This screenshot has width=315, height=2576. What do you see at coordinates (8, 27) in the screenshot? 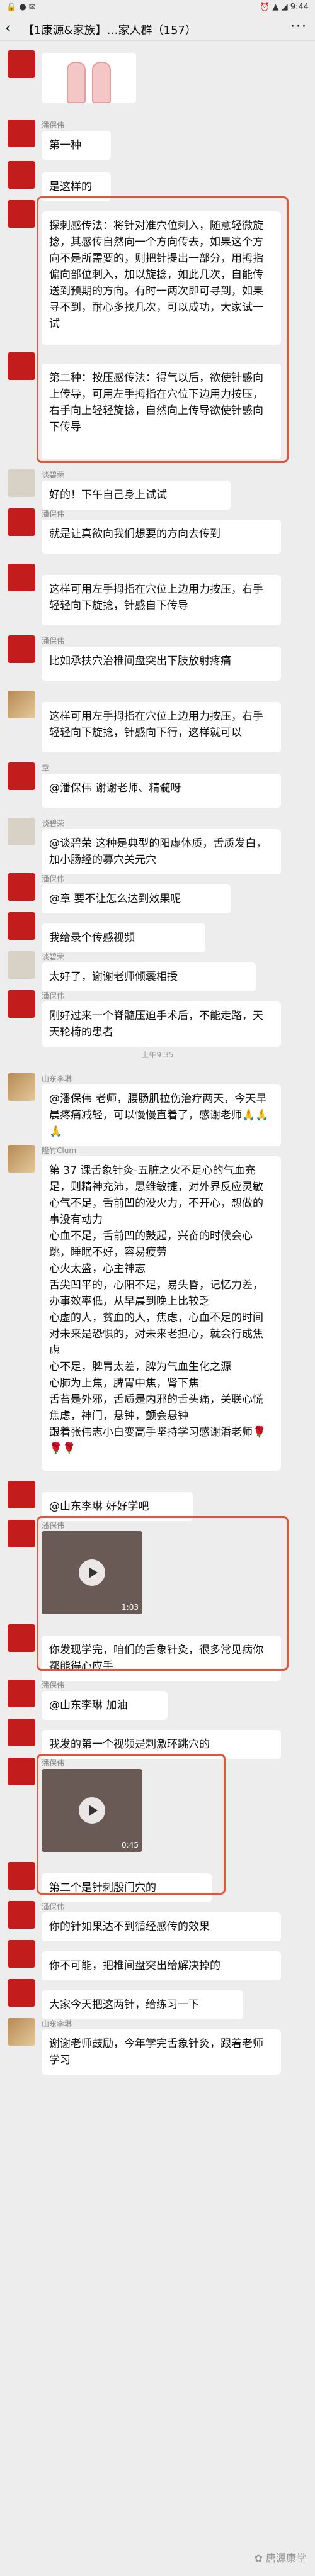
I see `back-arrow-icon: ‹` at bounding box center [8, 27].